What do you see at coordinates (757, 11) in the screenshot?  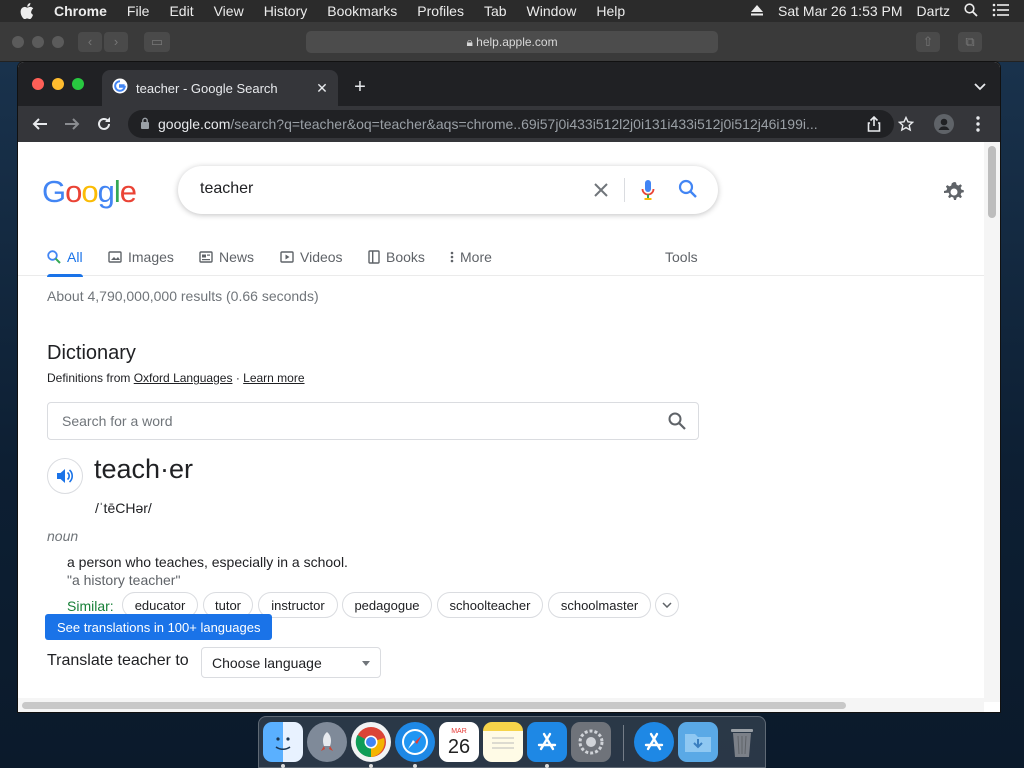 I see `eject-icon` at bounding box center [757, 11].